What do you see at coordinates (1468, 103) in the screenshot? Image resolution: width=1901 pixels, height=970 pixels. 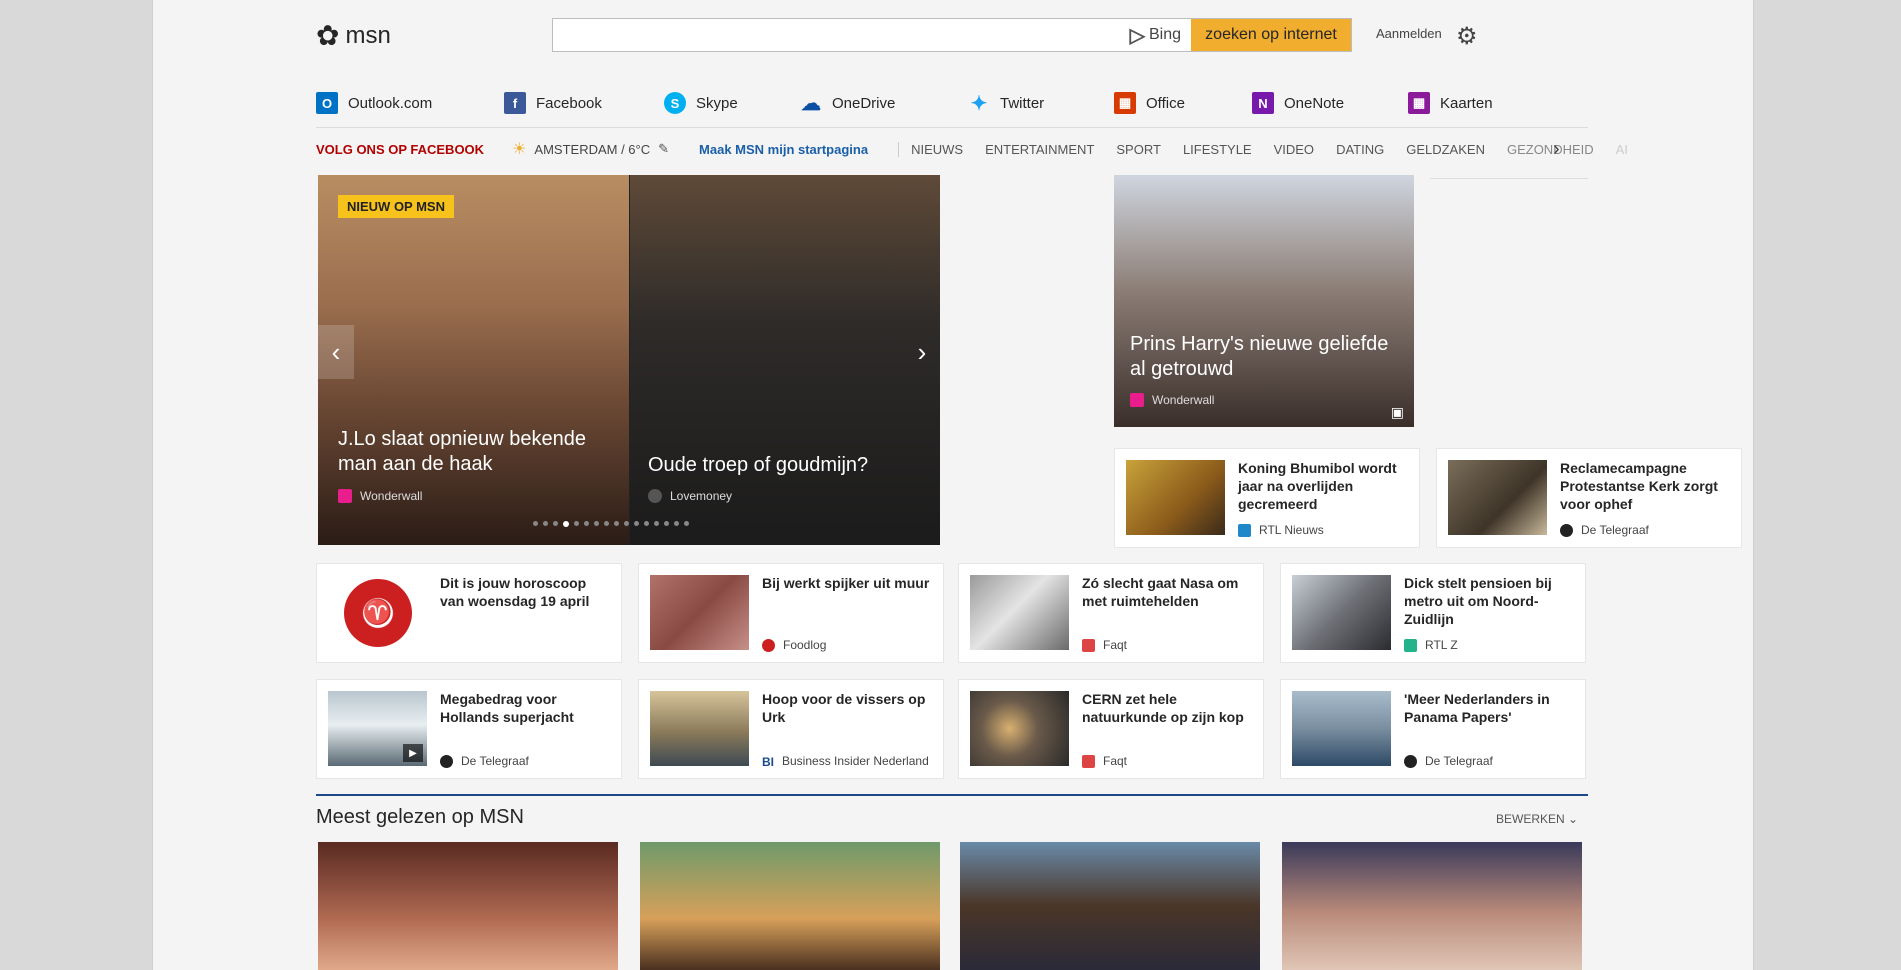 I see `app-link-maps: ▦ Kaarten` at bounding box center [1468, 103].